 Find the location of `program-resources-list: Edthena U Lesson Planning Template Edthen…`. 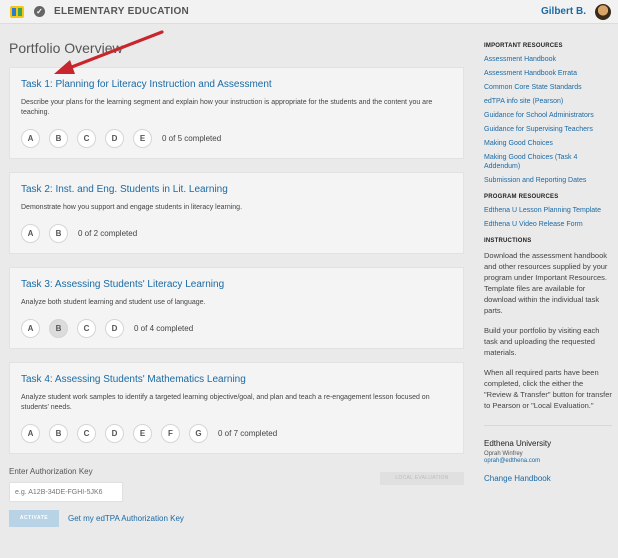

program-resources-list: Edthena U Lesson Planning Template Edthen… is located at coordinates (548, 217).